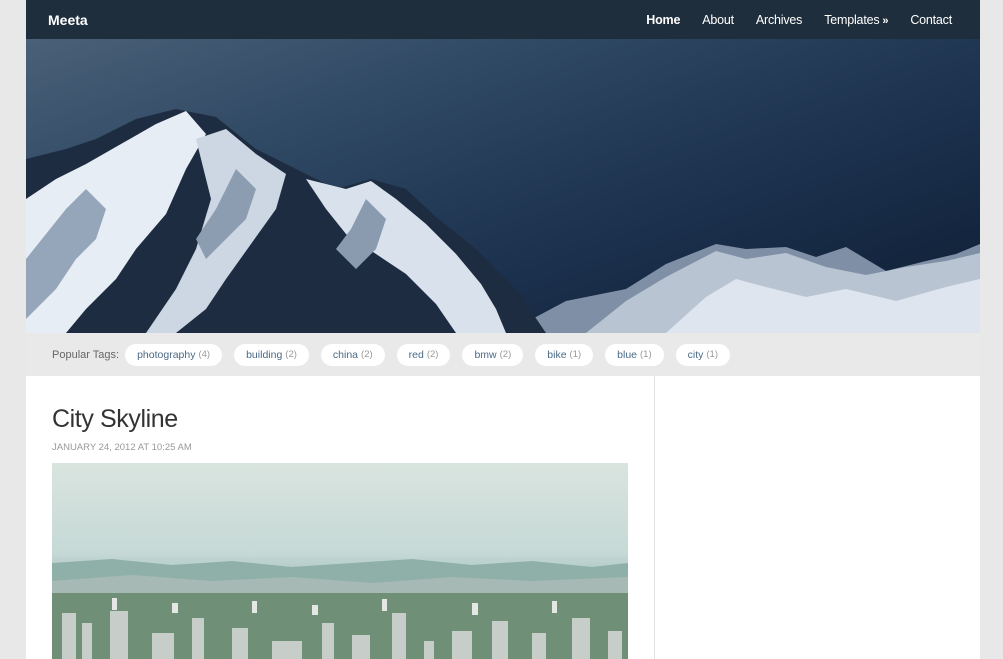 This screenshot has width=1003, height=659. Describe the element at coordinates (485, 354) in the screenshot. I see `tag-name: bmw` at that location.